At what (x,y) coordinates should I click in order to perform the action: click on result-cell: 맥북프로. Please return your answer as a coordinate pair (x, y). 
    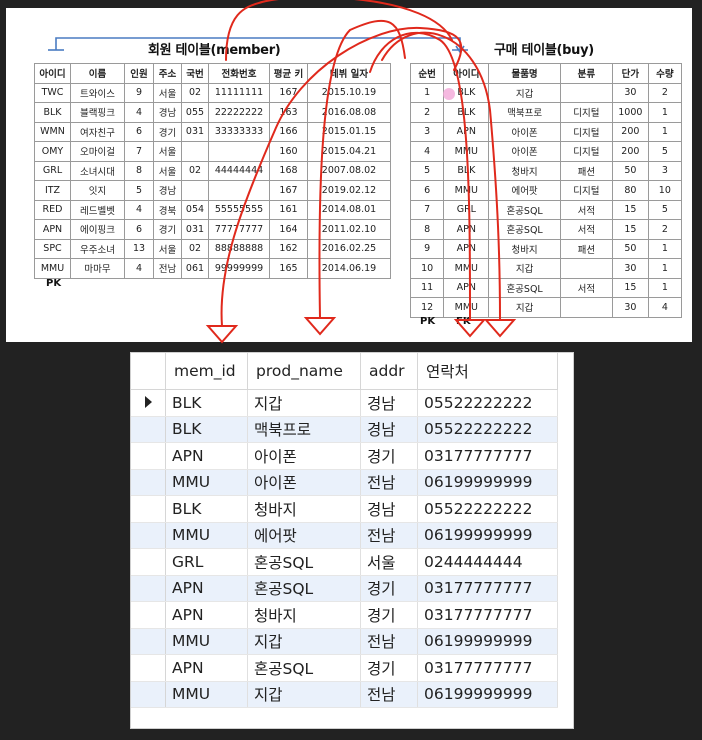
    Looking at the image, I should click on (304, 429).